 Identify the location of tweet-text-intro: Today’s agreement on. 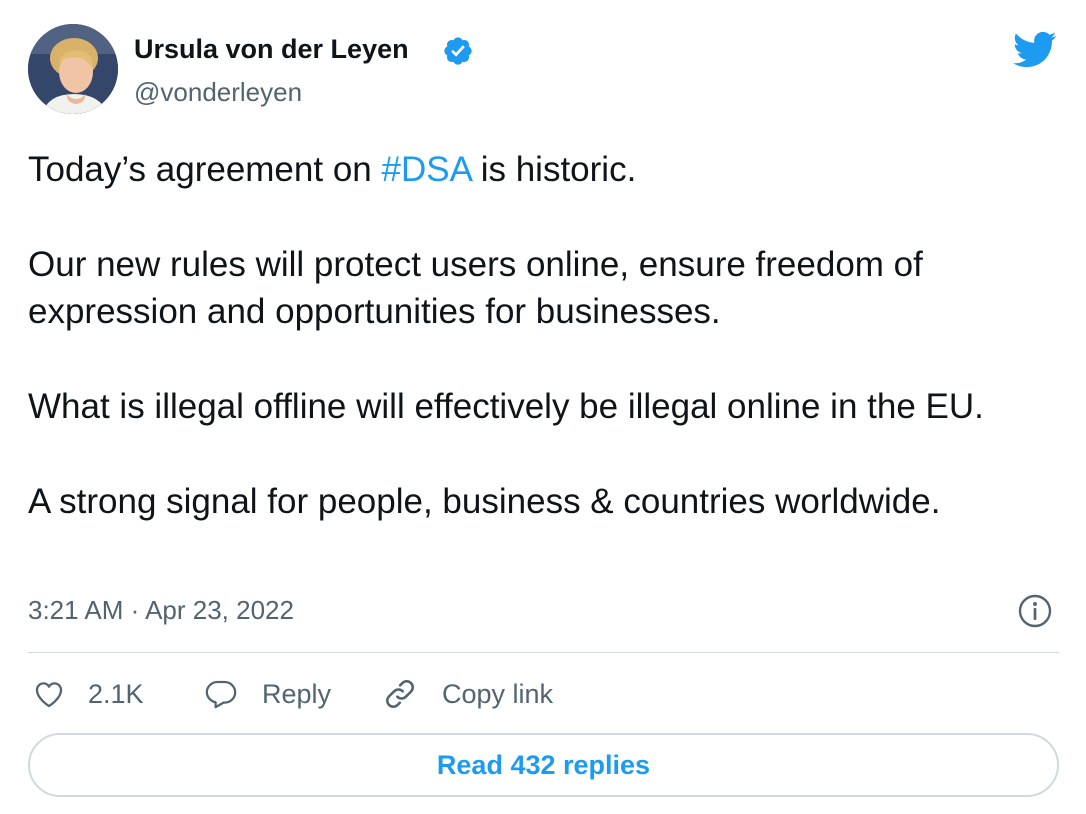
(205, 169).